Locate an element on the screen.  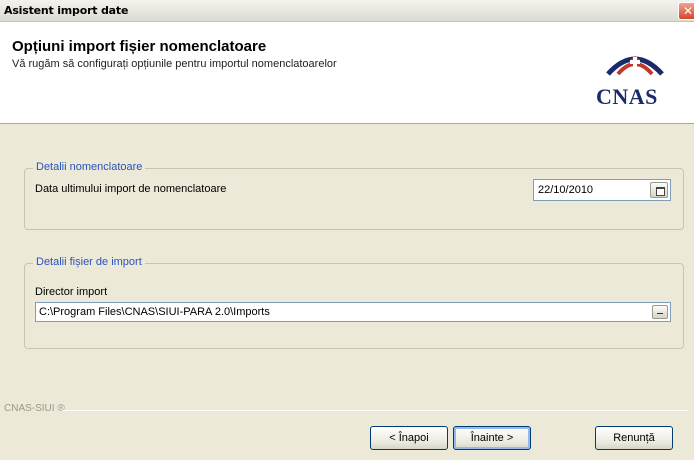
last-import-date-label: Data ultimului import de nomenclatoare is located at coordinates (131, 189).